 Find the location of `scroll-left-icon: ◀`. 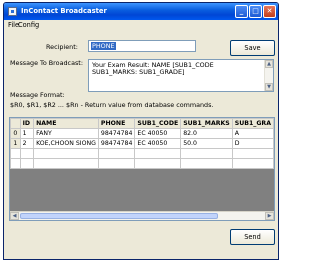

scroll-left-icon: ◀ is located at coordinates (14, 216).